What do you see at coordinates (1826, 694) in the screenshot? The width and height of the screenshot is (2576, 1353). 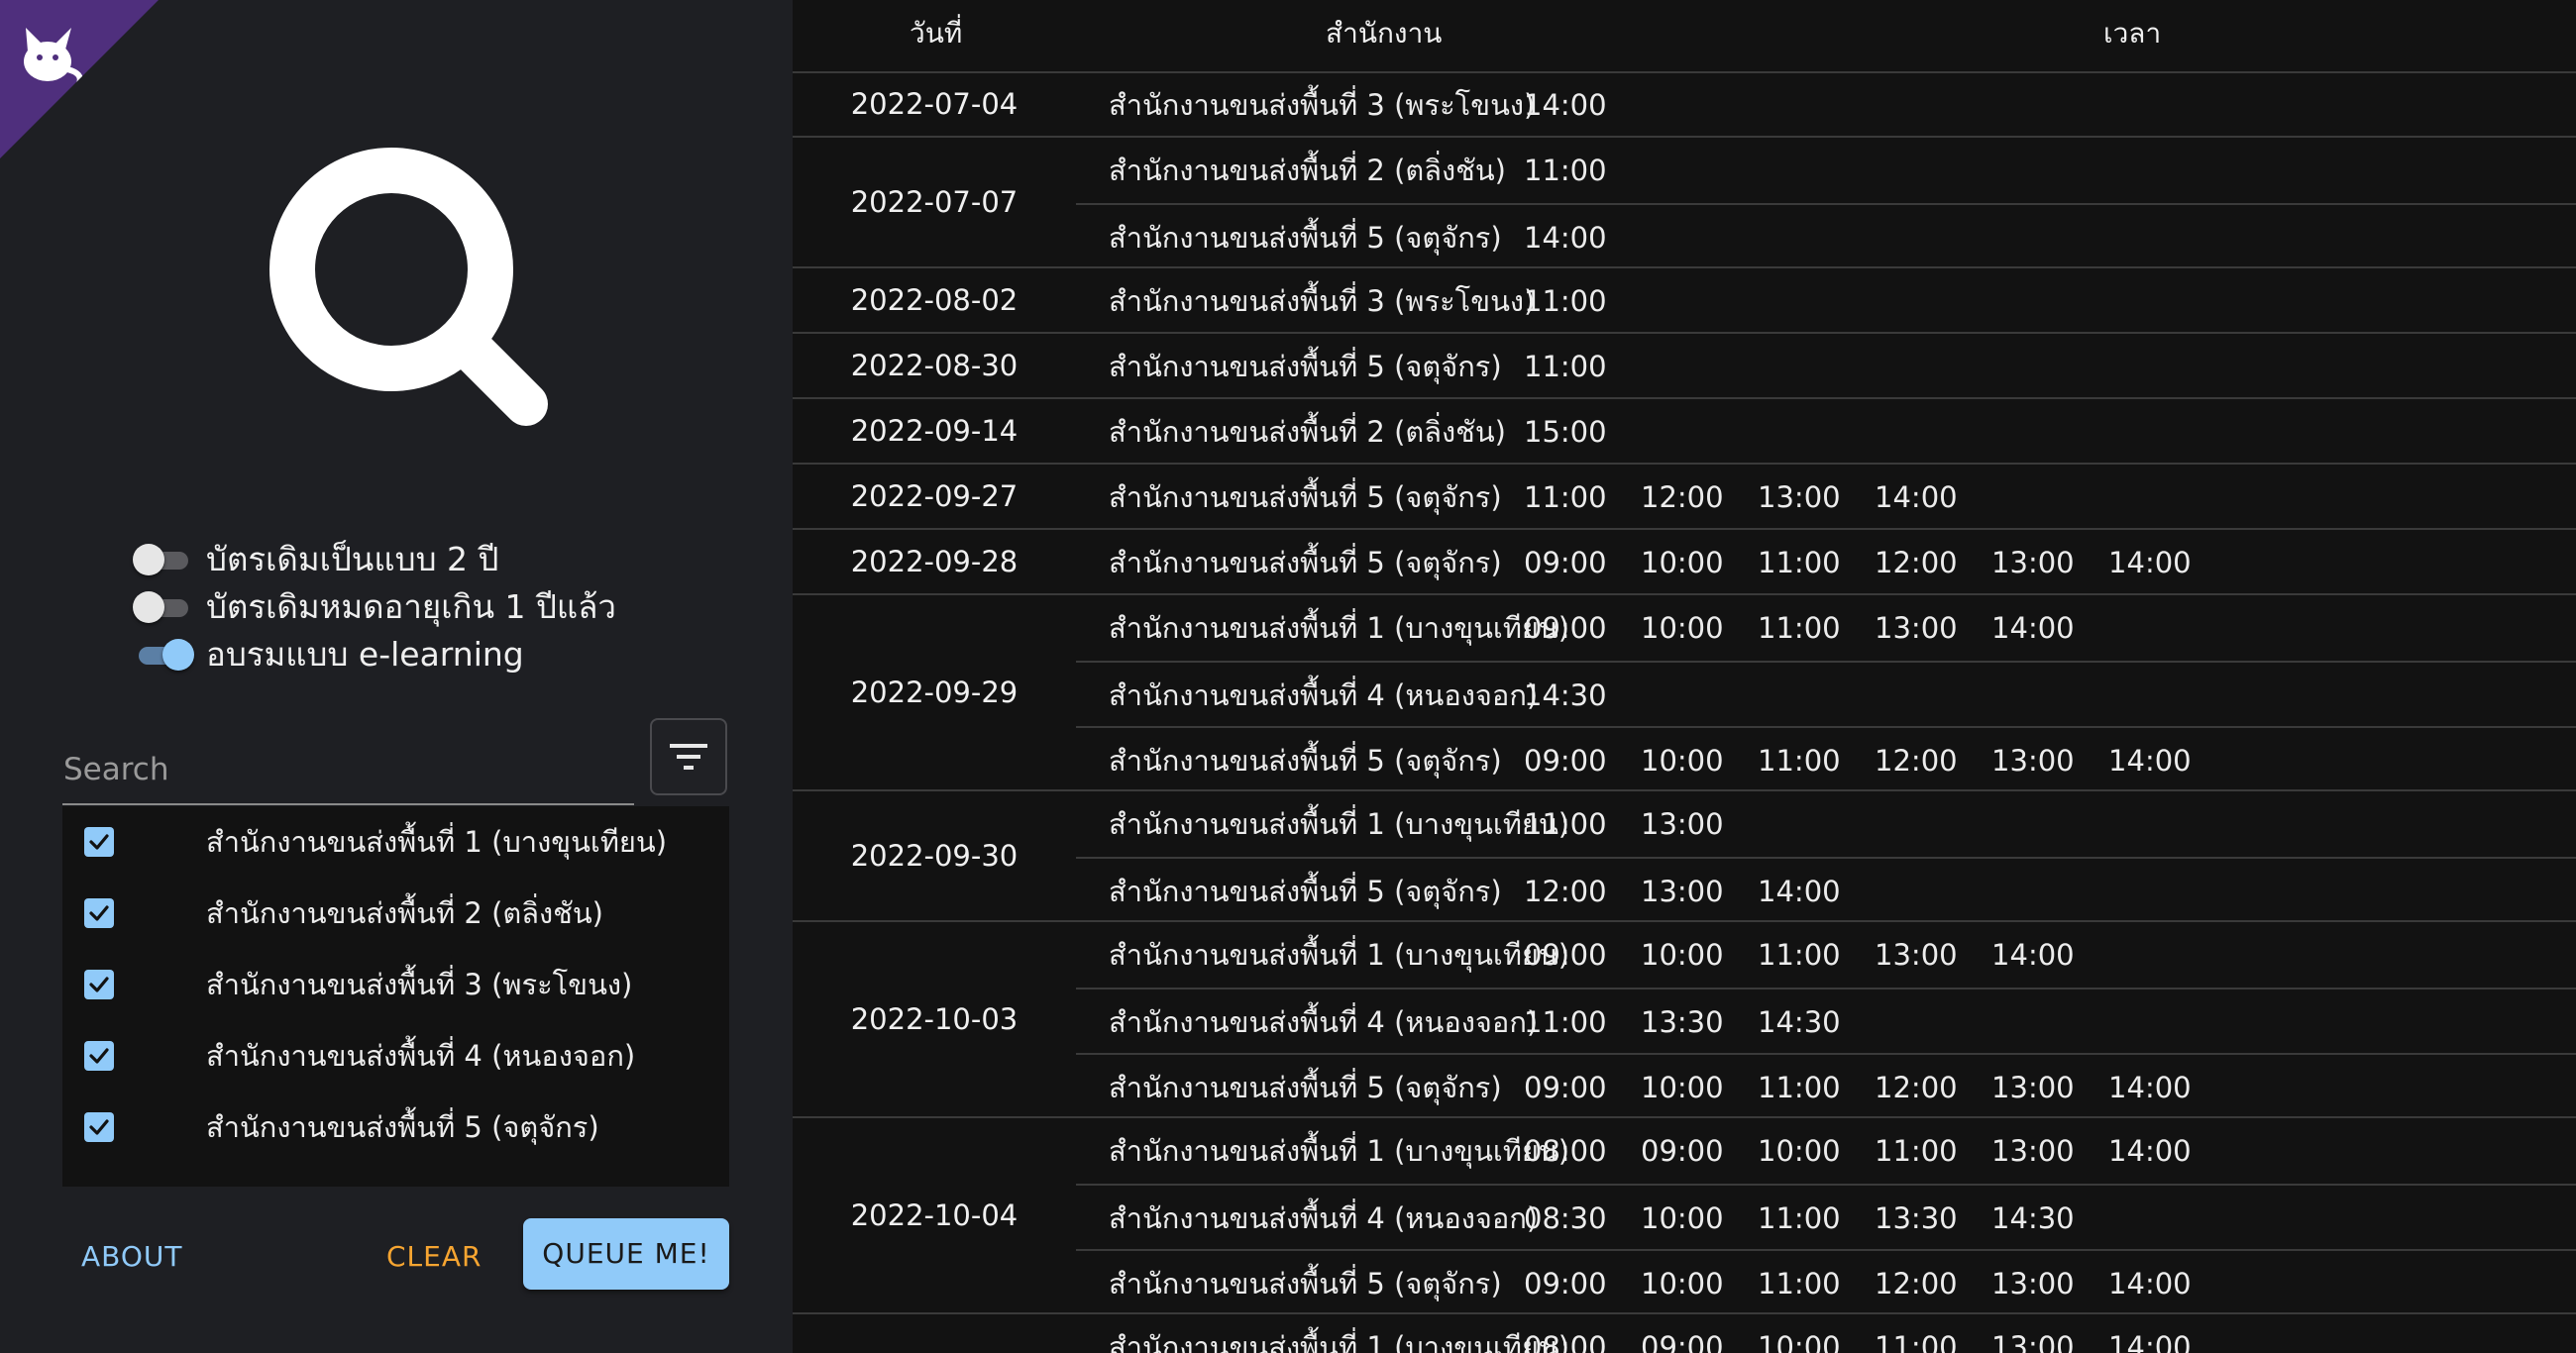 I see `table-row: สำนักงานขนส่งพื้นที่ 4 (หนองจอก) 14:30` at bounding box center [1826, 694].